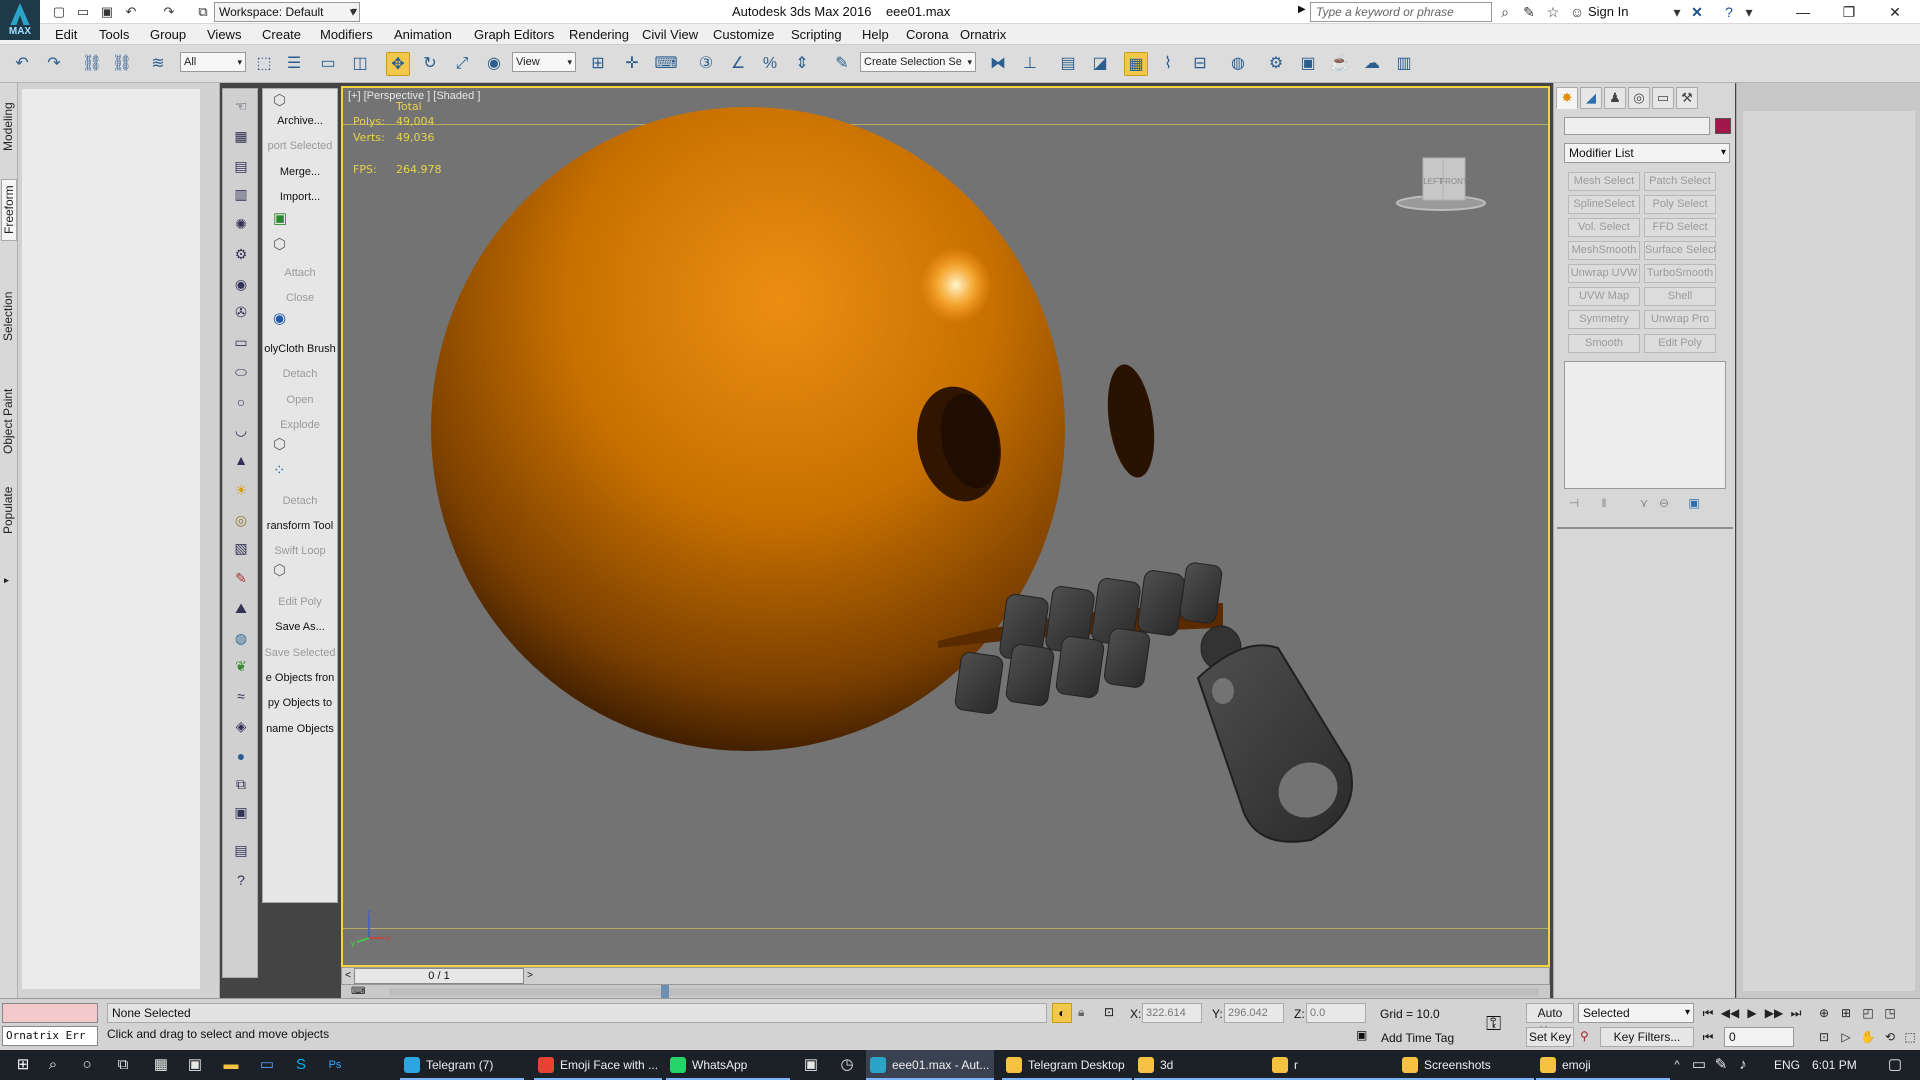 Image resolution: width=1920 pixels, height=1080 pixels. Describe the element at coordinates (998, 64) in the screenshot. I see `mirror-icon: ⧓` at that location.